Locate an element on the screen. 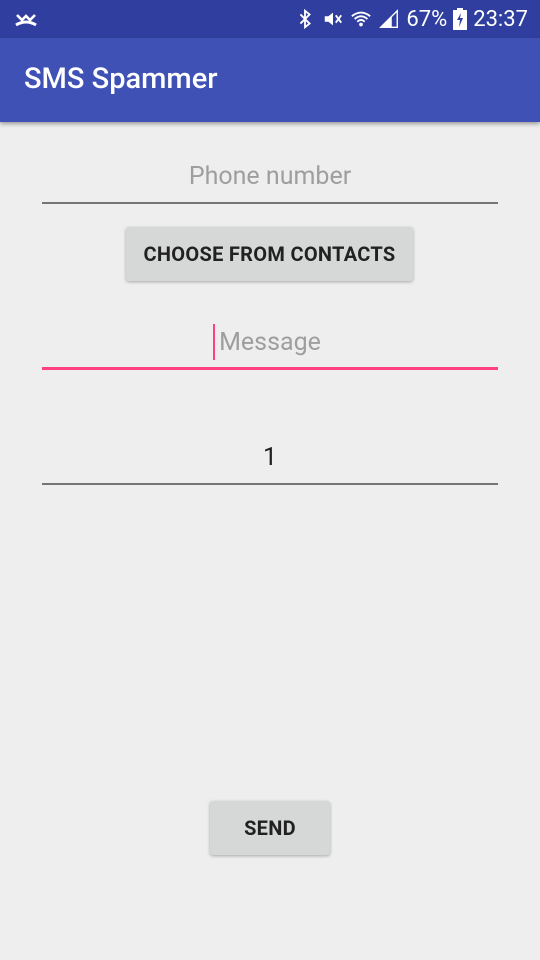 The height and width of the screenshot is (960, 540). status-time: 23:37 is located at coordinates (500, 19).